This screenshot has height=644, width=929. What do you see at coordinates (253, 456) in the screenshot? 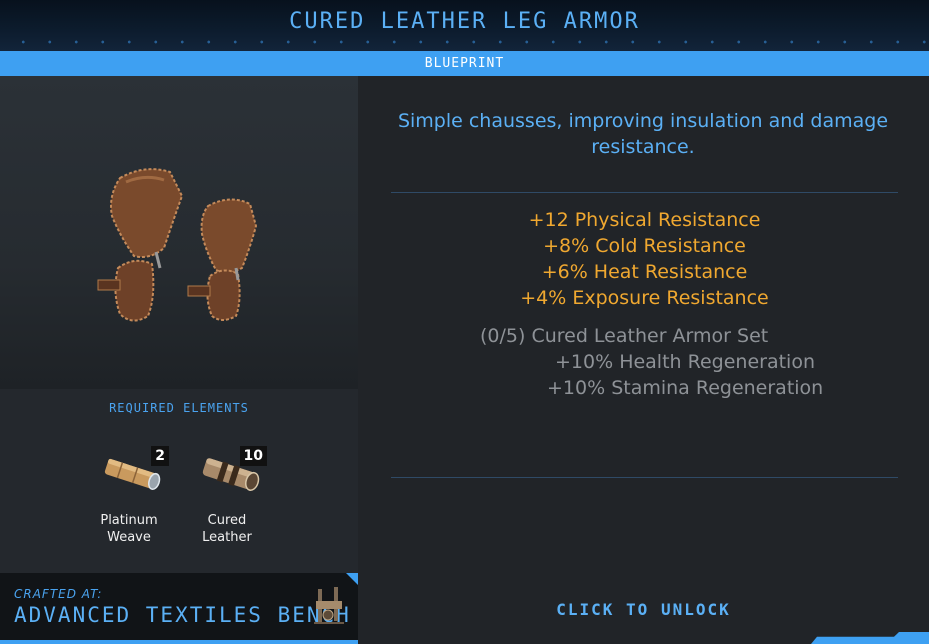
I see `required-element-count: 10` at bounding box center [253, 456].